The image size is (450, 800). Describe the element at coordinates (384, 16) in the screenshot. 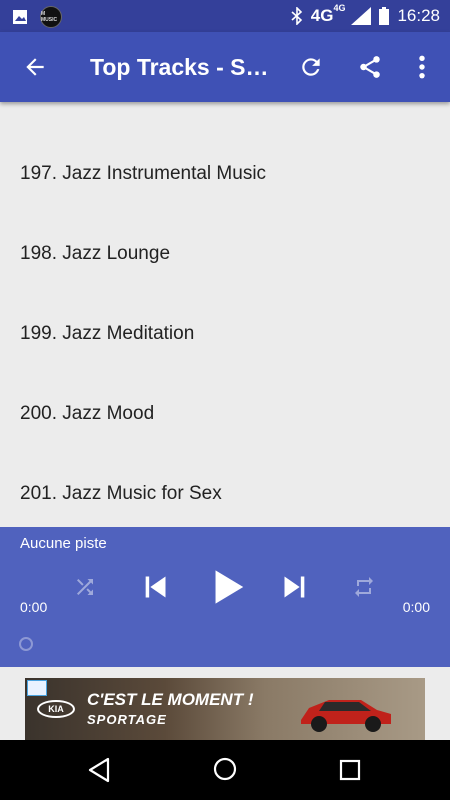

I see `battery-icon` at that location.